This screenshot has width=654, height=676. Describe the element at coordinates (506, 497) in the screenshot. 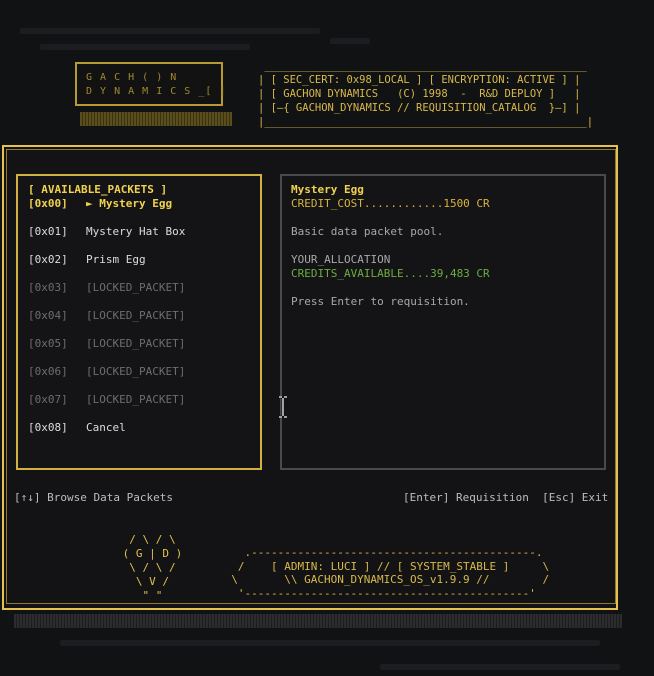

I see `action-hint: [Enter] Requisition [Esc] Exit` at that location.